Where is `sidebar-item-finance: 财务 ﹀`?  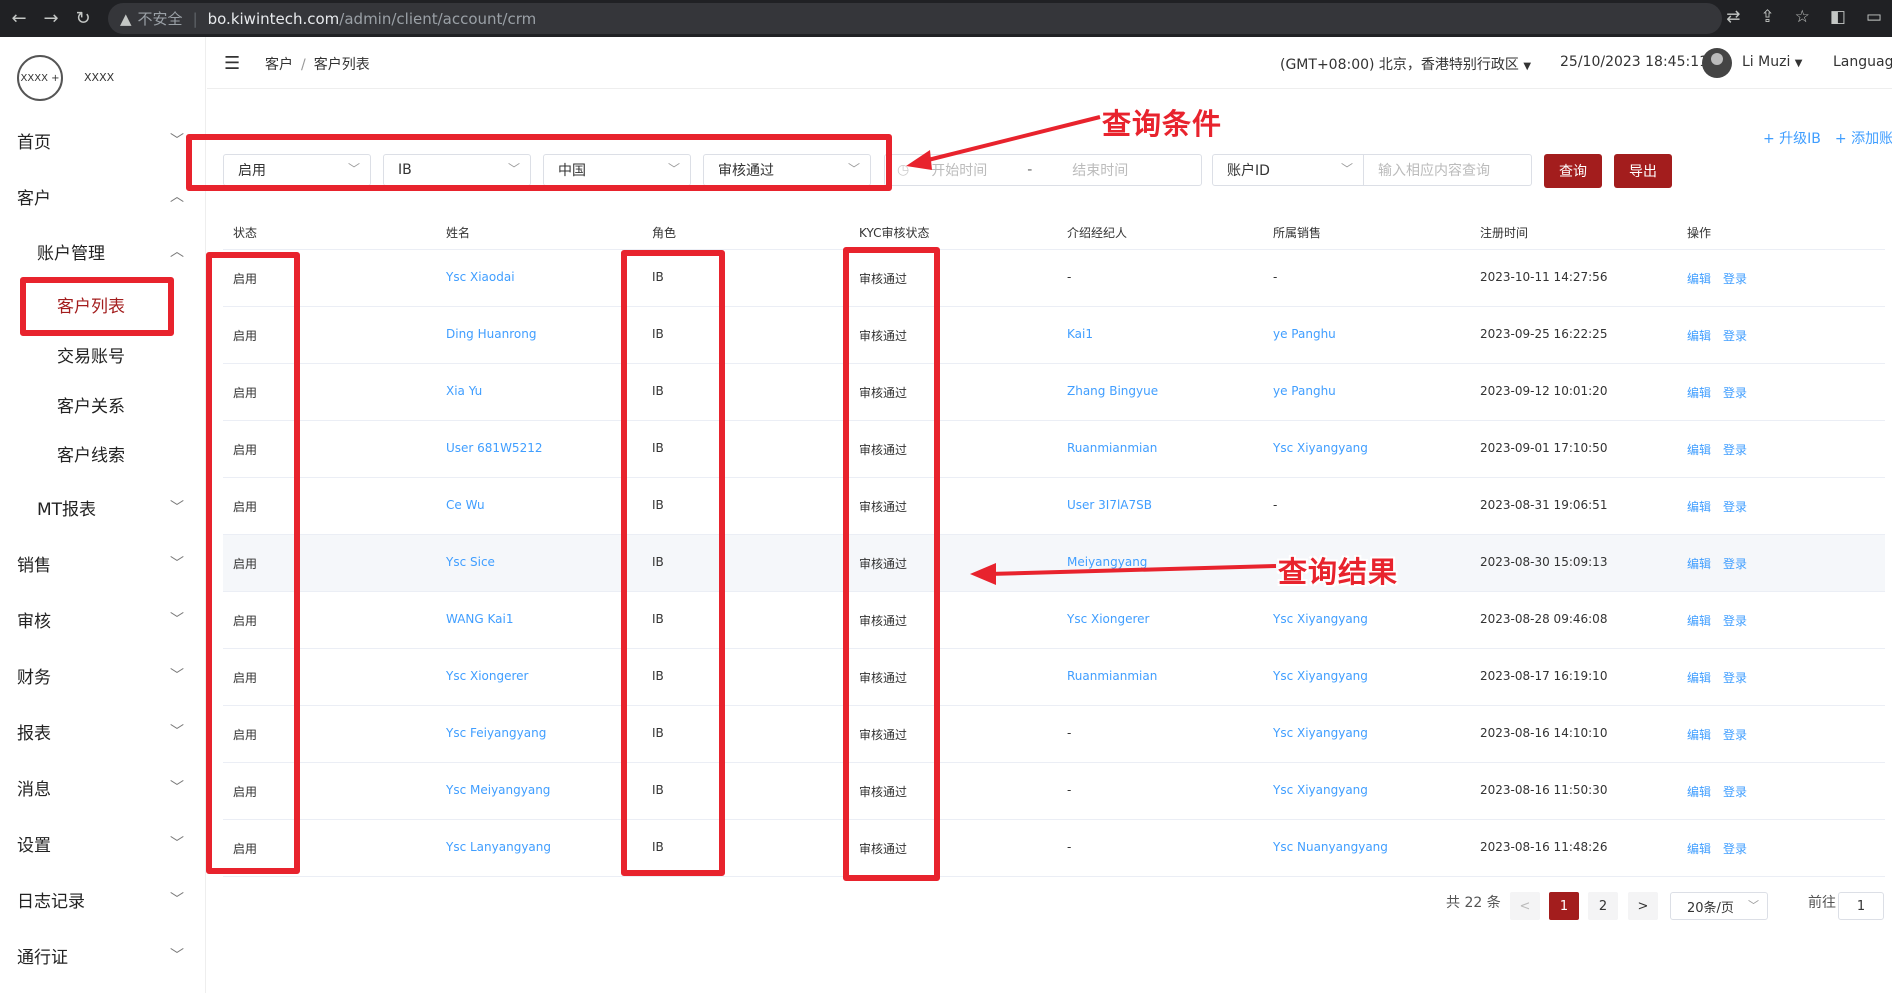
sidebar-item-finance: 财务 ﹀ is located at coordinates (103, 675).